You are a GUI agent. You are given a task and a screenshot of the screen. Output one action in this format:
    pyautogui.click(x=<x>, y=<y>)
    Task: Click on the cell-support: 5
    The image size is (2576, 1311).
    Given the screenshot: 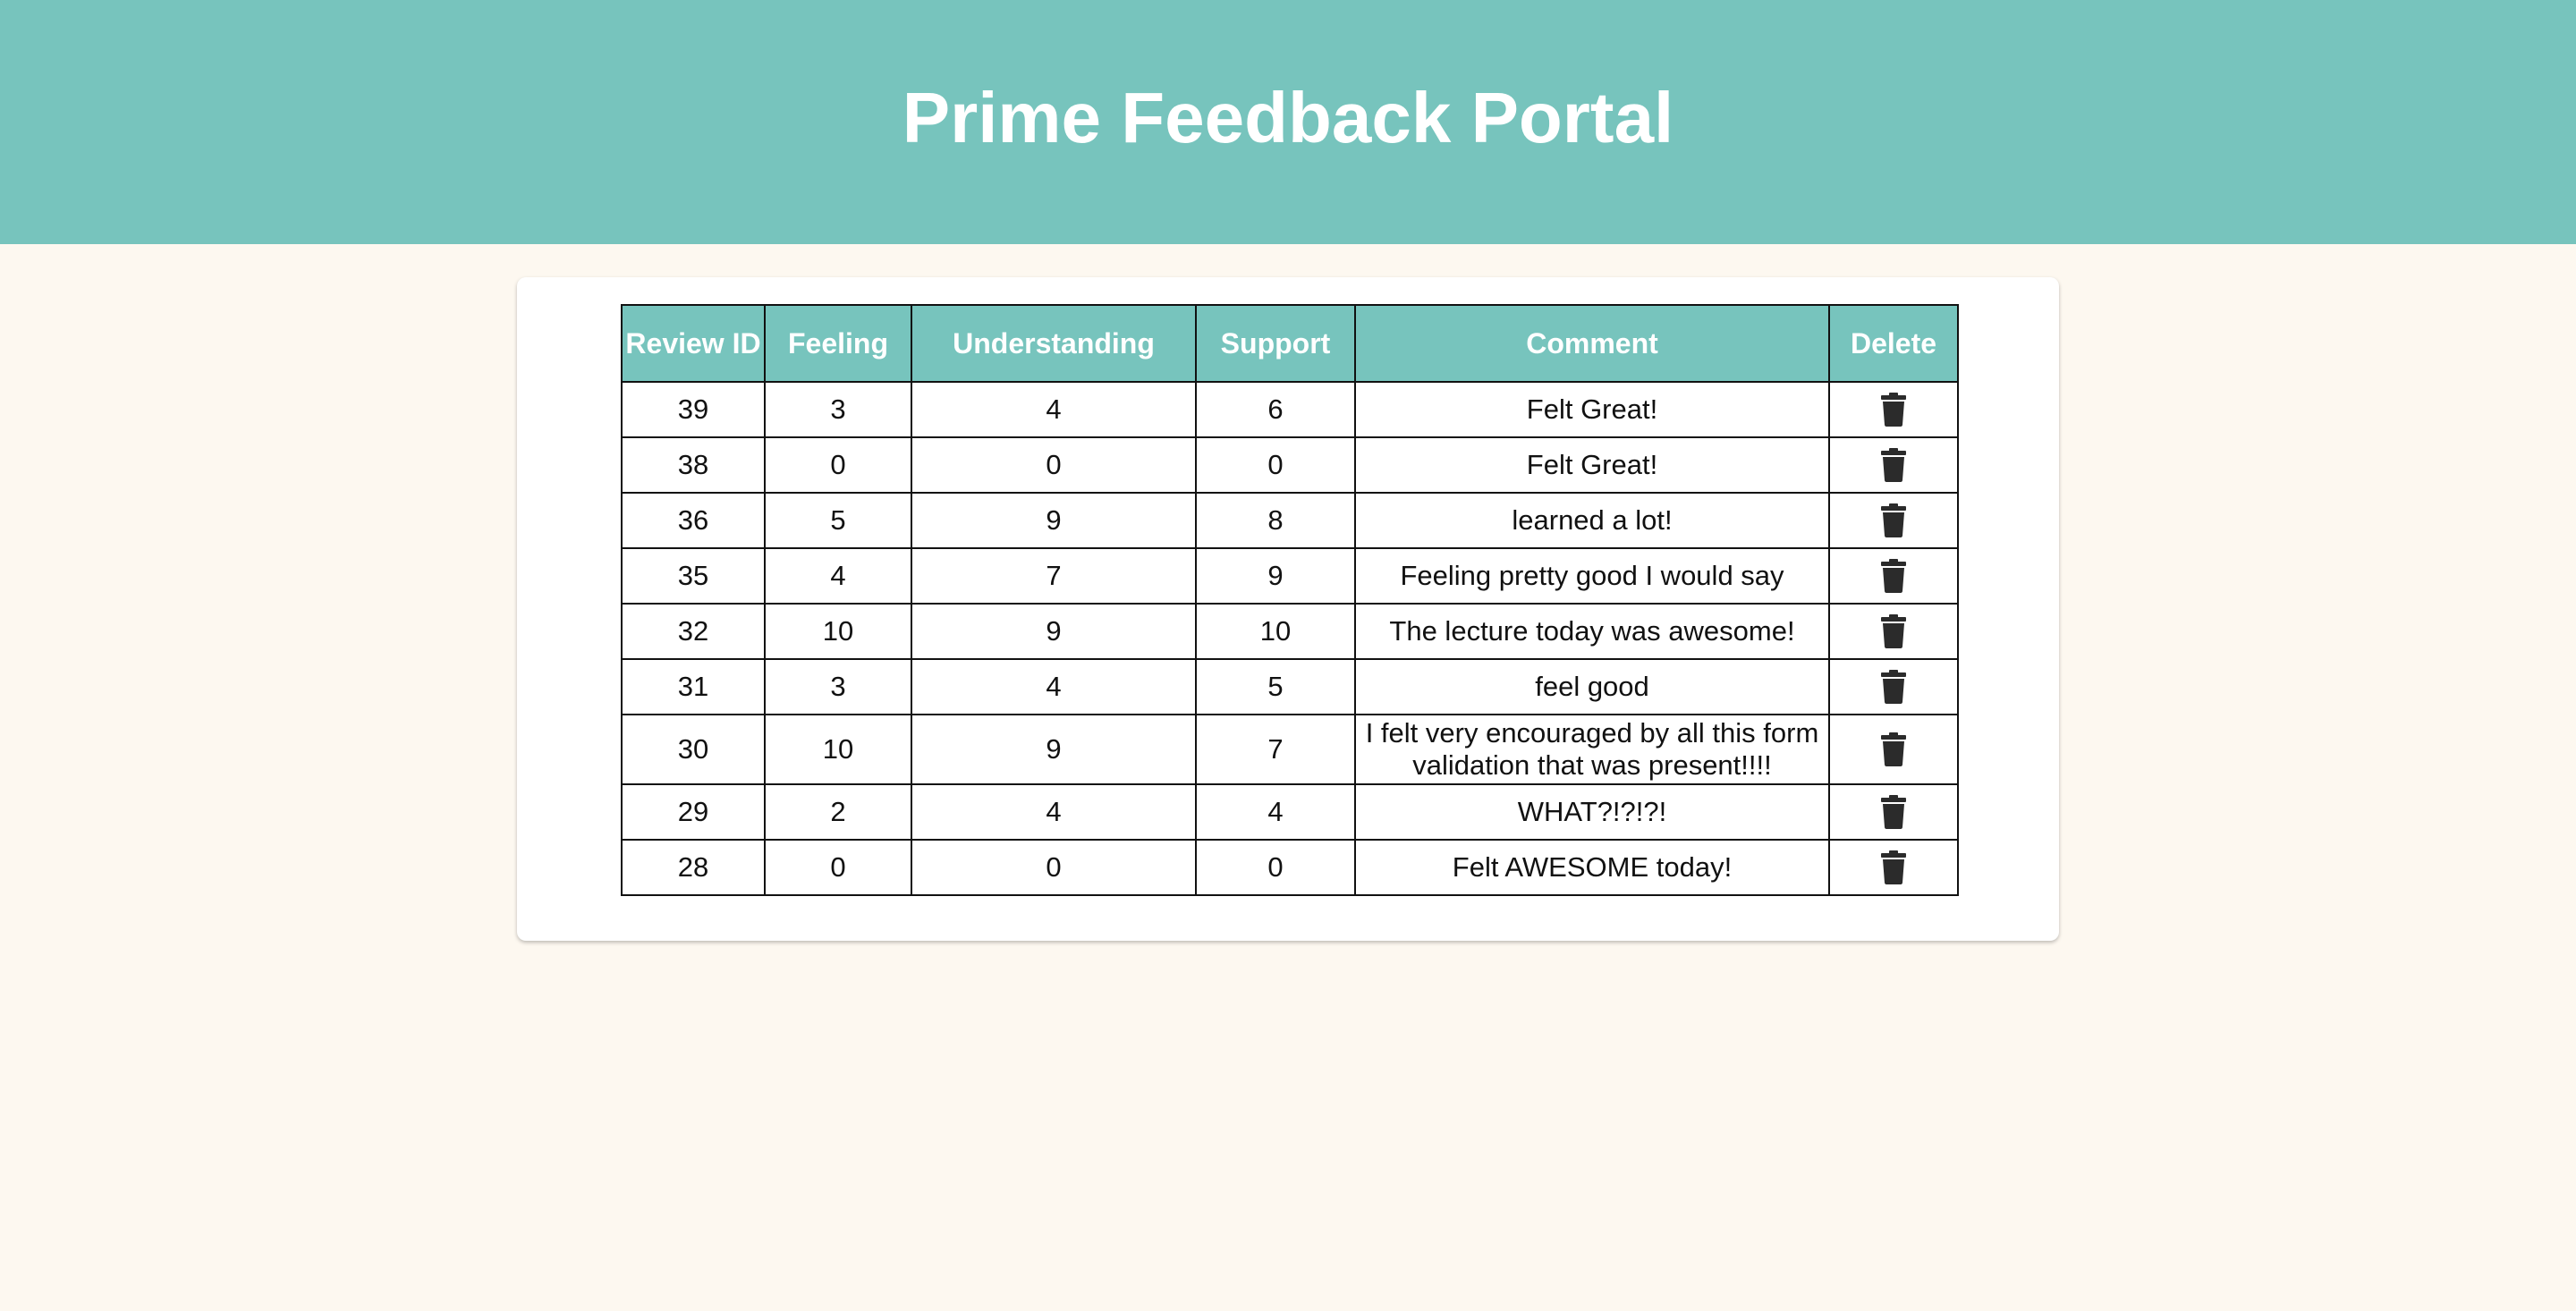 What is the action you would take?
    pyautogui.click(x=1275, y=686)
    